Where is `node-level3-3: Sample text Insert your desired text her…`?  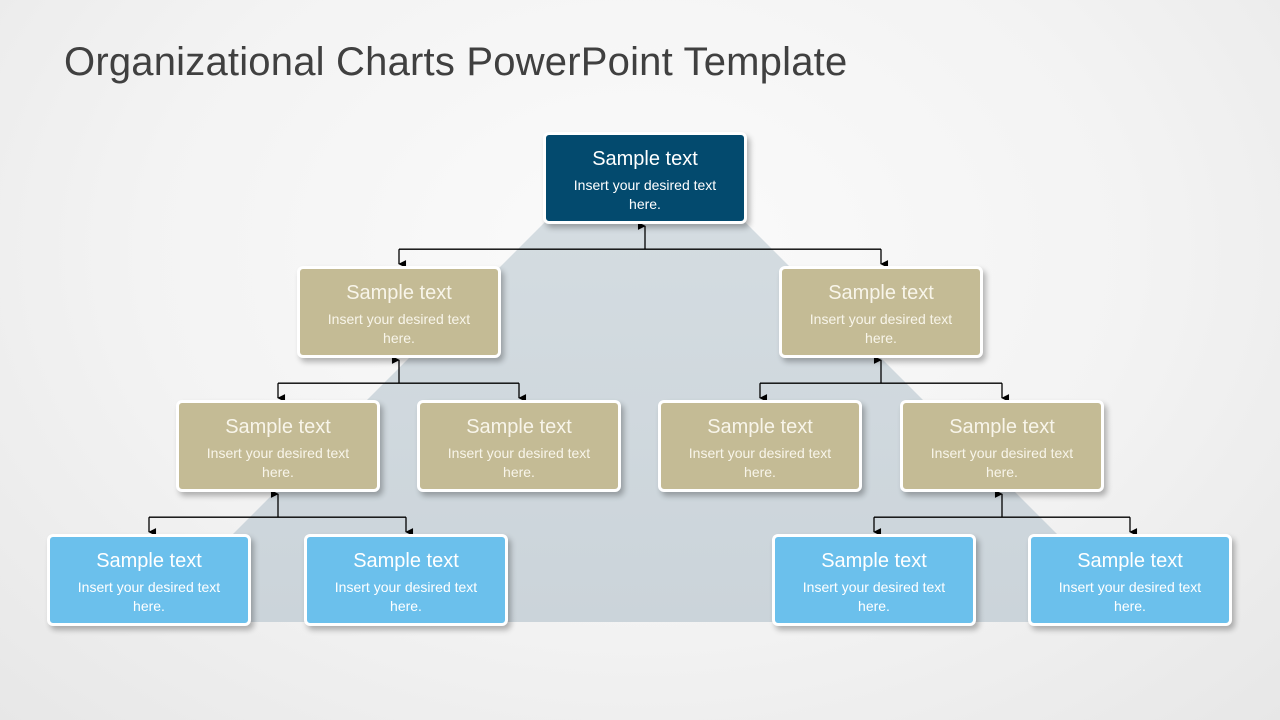 node-level3-3: Sample text Insert your desired text her… is located at coordinates (760, 446).